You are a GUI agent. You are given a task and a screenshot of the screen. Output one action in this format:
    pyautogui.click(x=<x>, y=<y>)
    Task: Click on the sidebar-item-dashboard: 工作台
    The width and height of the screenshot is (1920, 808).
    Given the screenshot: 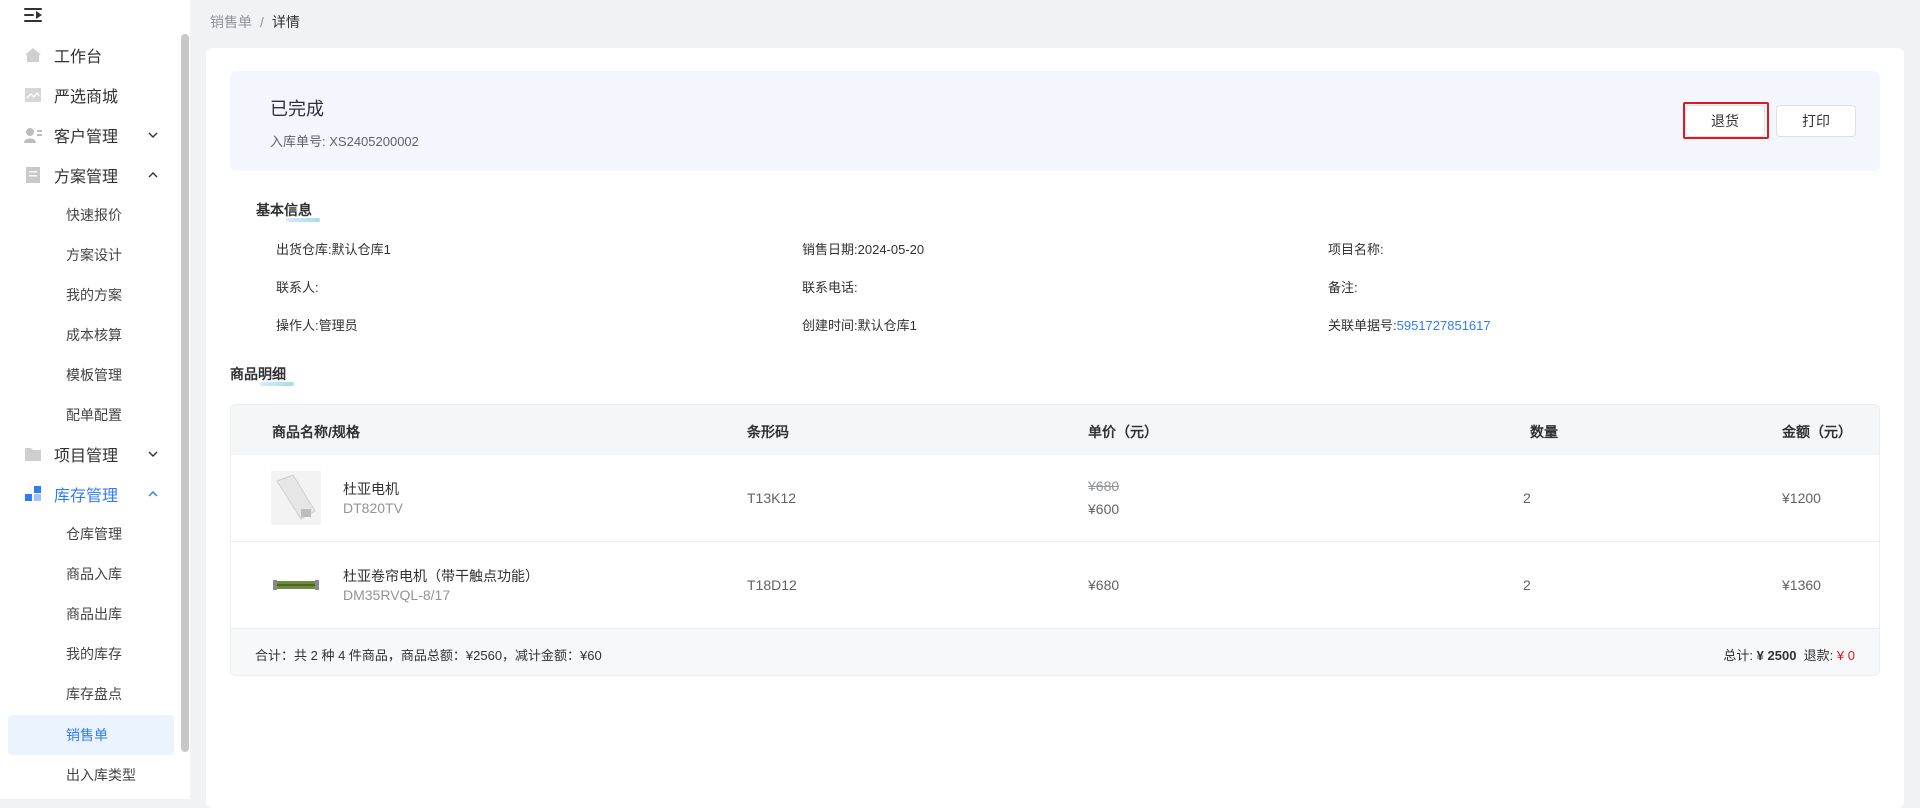 What is the action you would take?
    pyautogui.click(x=91, y=55)
    